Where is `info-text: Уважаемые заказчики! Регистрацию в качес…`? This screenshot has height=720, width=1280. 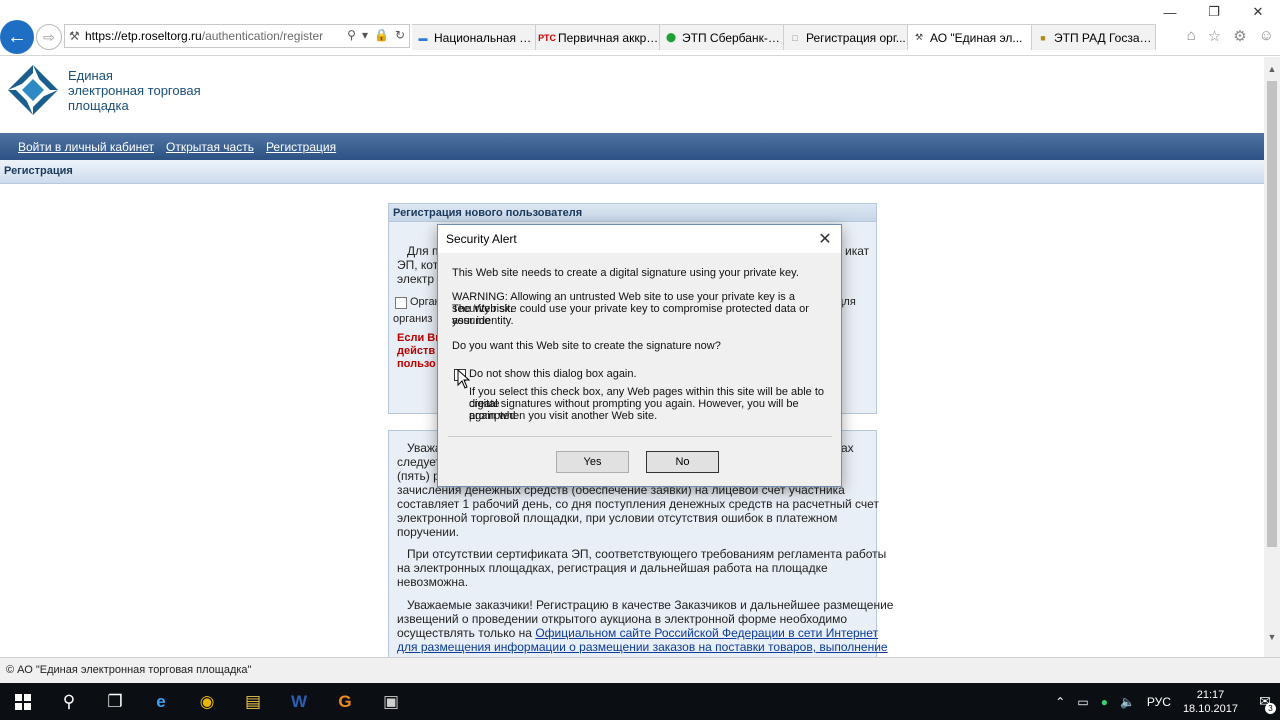
info-text: Уважаемые заказчики! Регистрацию в качес… is located at coordinates (650, 605).